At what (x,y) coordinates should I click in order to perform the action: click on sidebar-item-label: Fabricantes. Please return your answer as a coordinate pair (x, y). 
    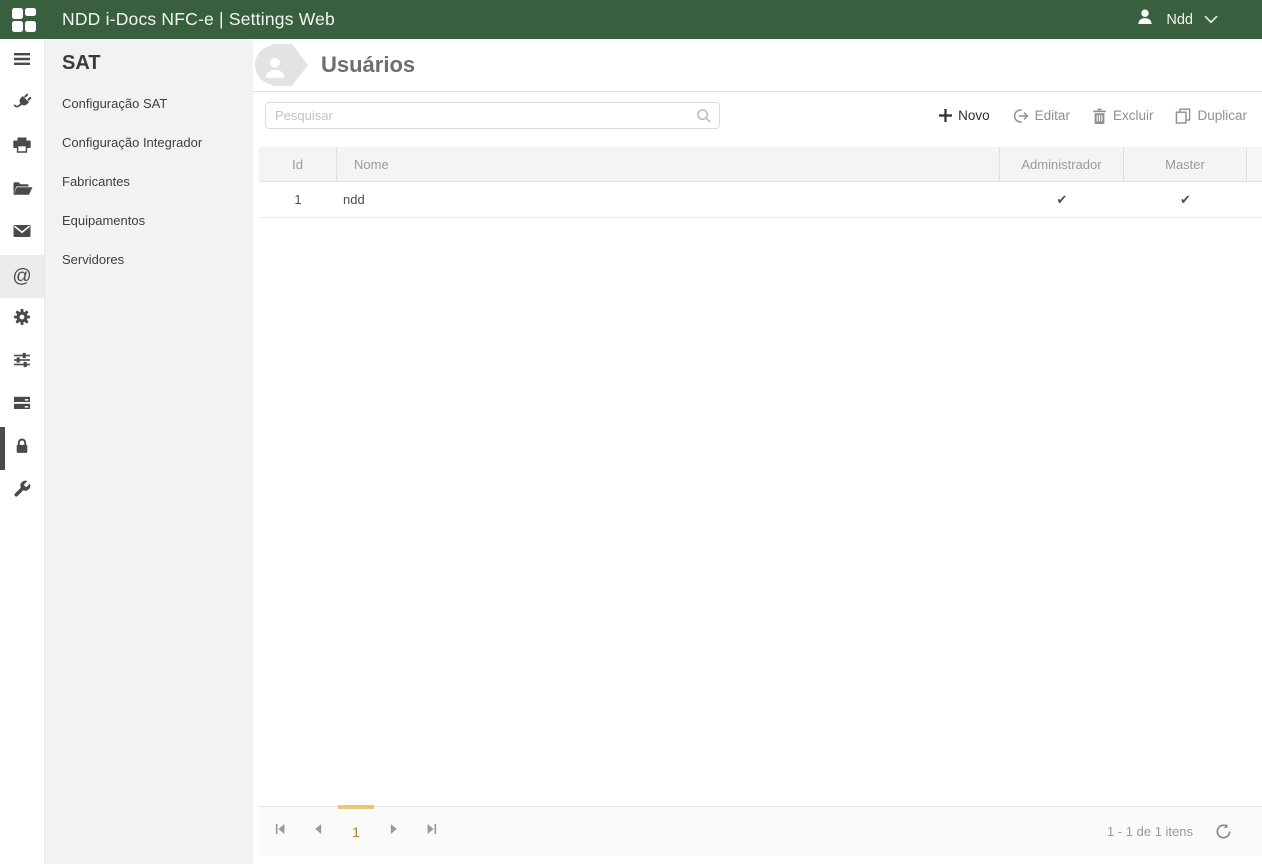
    Looking at the image, I should click on (96, 181).